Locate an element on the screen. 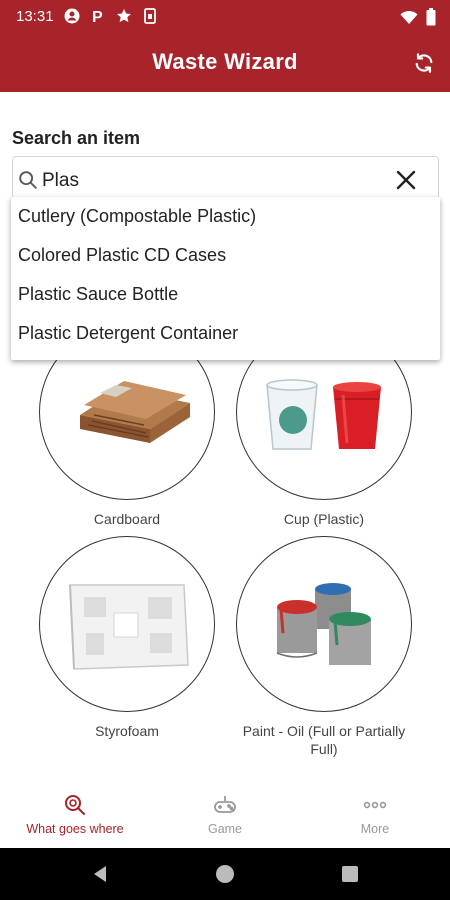  account-icon is located at coordinates (72, 16).